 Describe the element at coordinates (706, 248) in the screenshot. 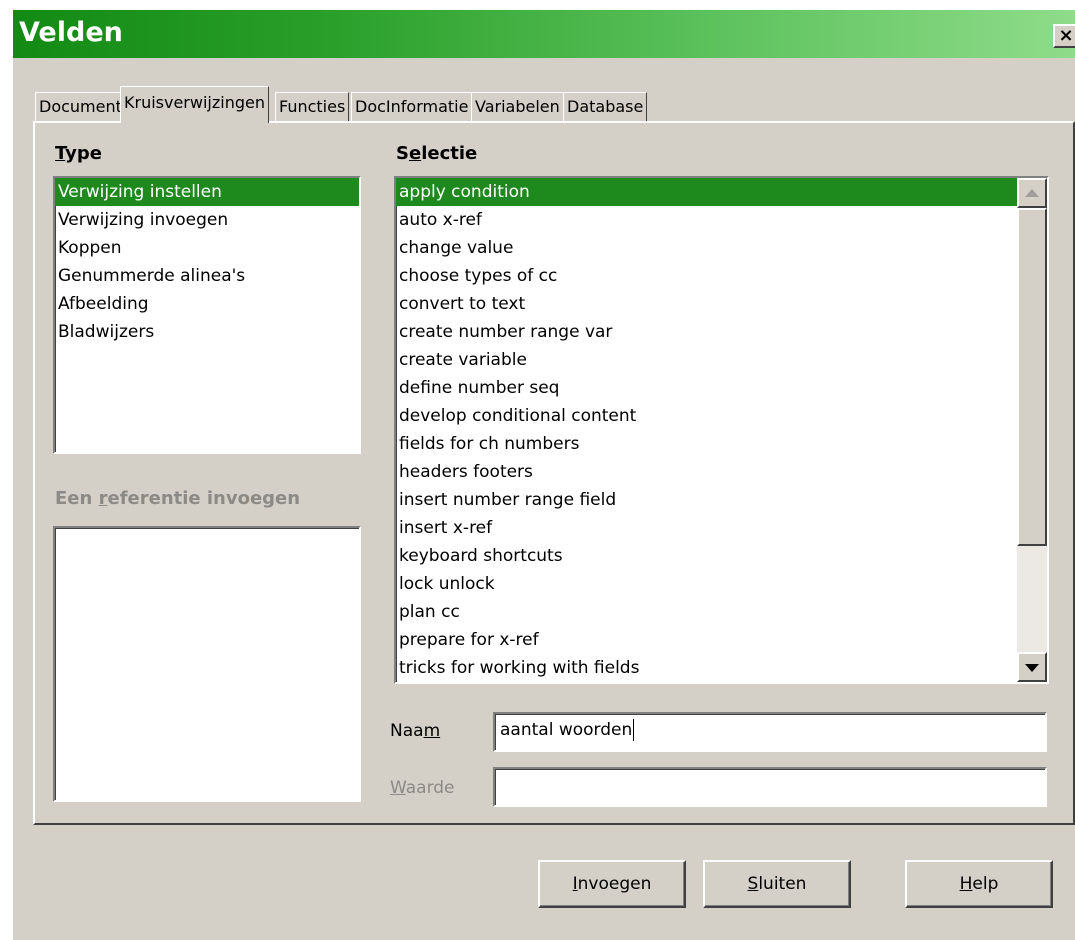

I see `selection-list-item: change value` at that location.